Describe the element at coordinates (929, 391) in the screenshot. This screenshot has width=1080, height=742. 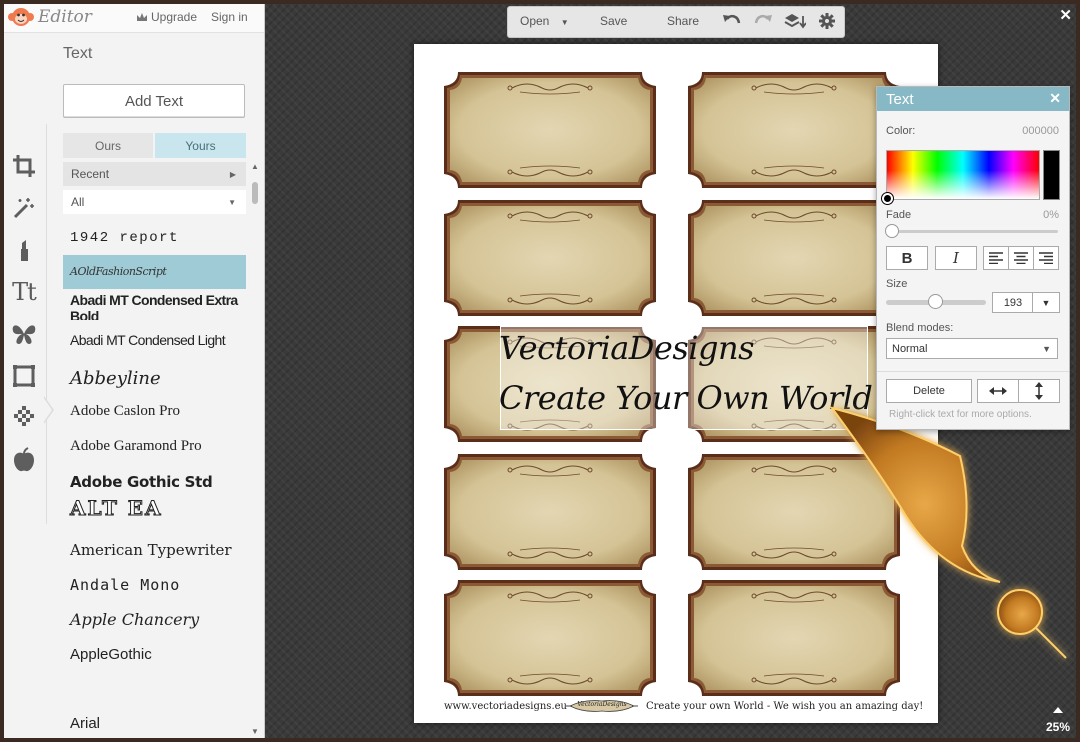
I see `delete-button: Delete` at that location.